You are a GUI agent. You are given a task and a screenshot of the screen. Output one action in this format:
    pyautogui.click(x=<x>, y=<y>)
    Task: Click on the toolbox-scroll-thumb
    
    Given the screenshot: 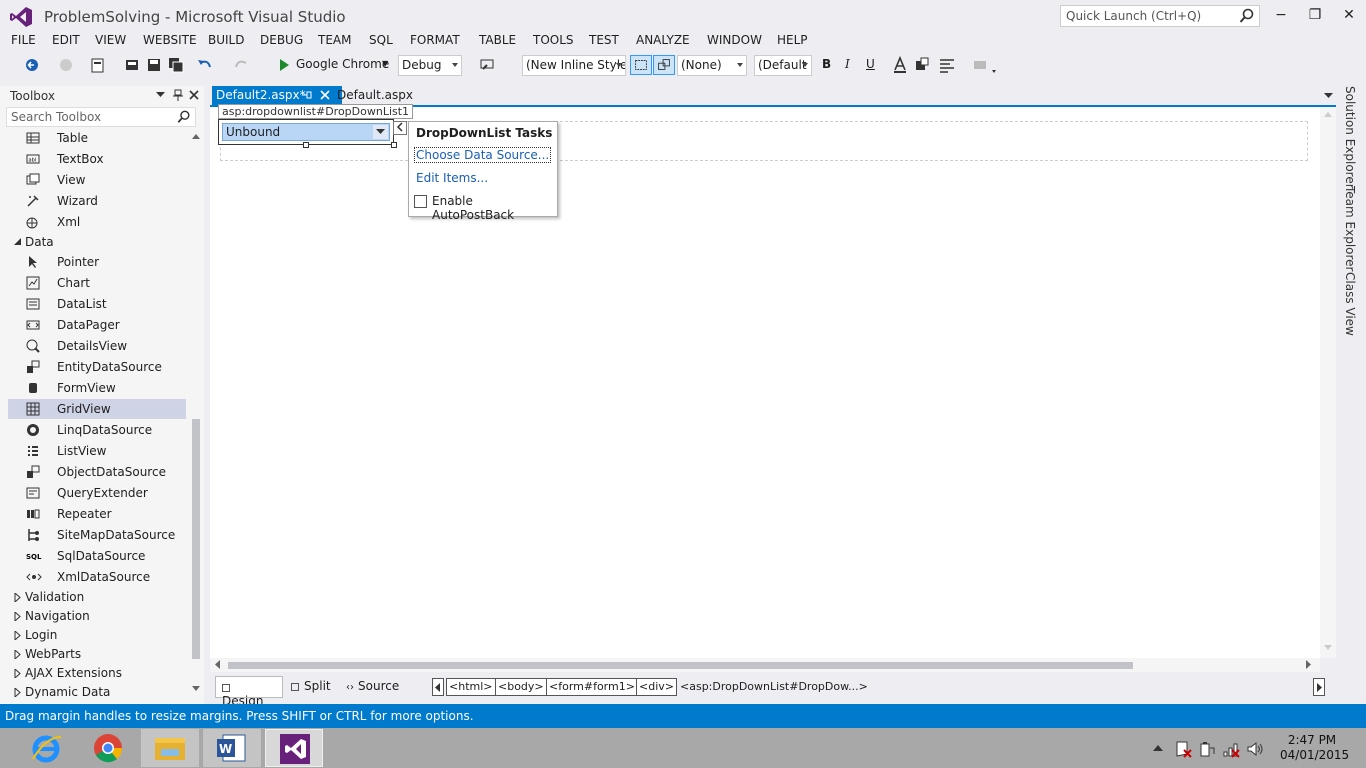 What is the action you would take?
    pyautogui.click(x=196, y=539)
    